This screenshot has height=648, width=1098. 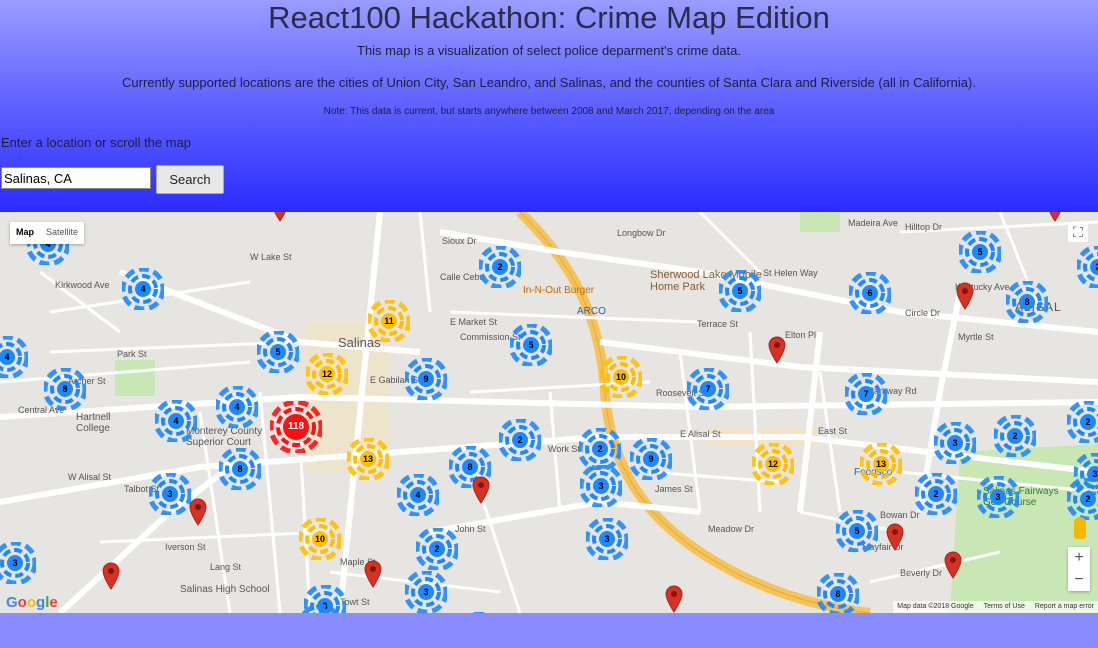 I want to click on google-logo: Google, so click(x=32, y=602).